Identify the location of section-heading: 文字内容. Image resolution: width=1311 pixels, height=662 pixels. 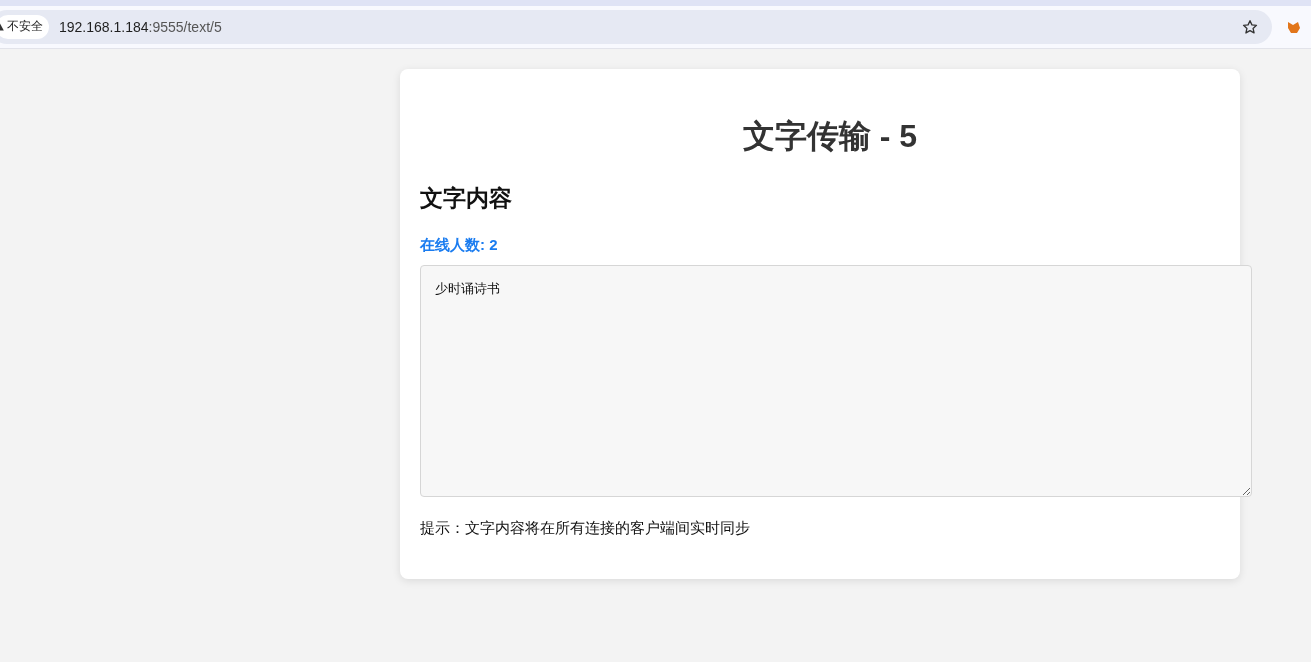
(466, 198).